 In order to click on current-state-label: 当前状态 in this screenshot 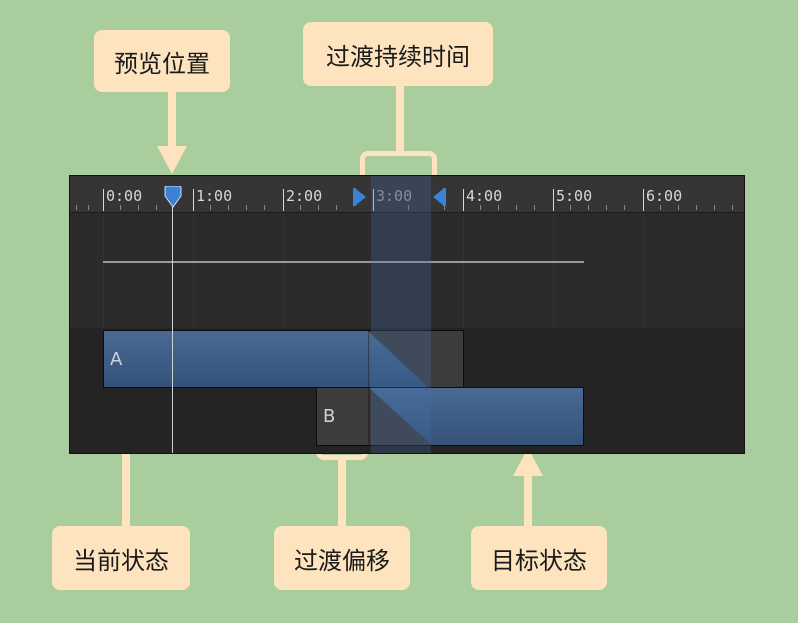, I will do `click(121, 560)`.